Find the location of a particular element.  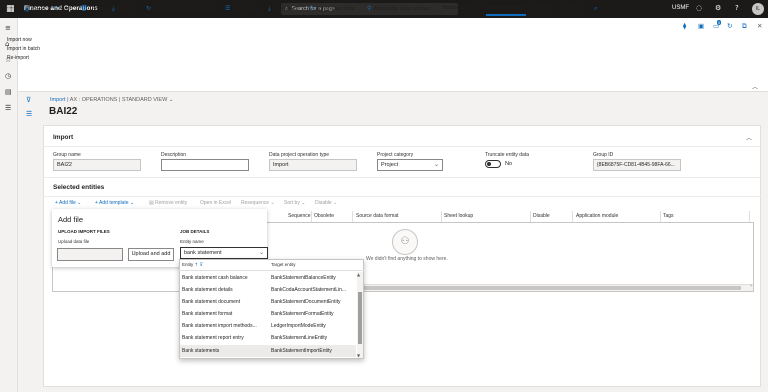

re-import-button: Re-import is located at coordinates (18, 58).